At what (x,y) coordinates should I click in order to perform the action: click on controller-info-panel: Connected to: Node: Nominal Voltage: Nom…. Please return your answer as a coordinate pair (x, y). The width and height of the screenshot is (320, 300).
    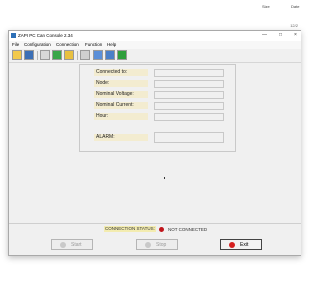
    Looking at the image, I should click on (157, 108).